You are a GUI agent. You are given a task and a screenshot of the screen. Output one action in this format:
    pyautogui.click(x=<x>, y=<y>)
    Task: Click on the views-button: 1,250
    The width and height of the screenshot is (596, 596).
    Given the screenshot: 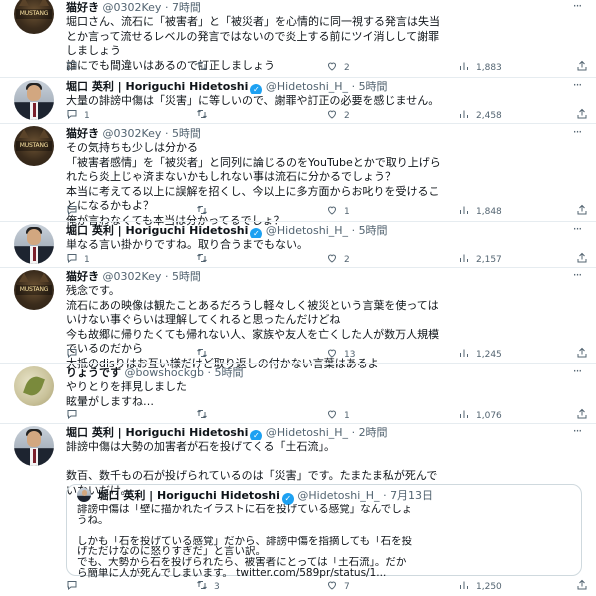 What is the action you would take?
    pyautogui.click(x=480, y=586)
    